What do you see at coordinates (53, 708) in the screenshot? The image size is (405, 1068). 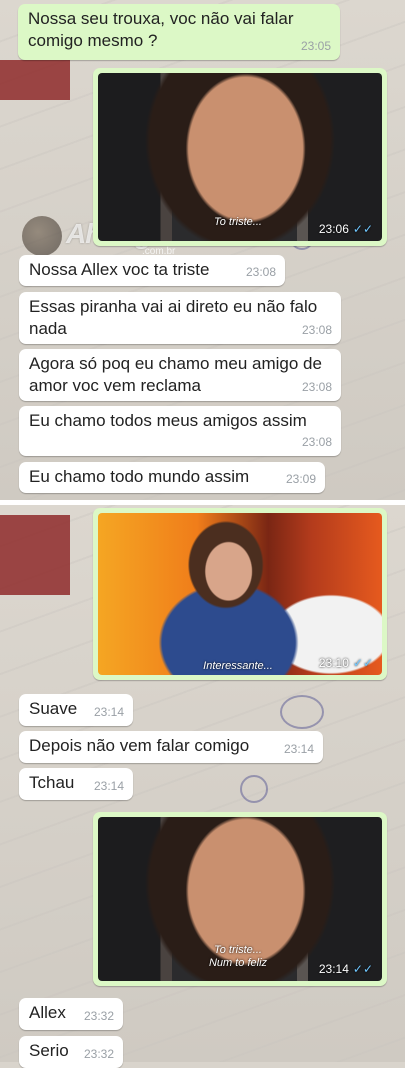 I see `message-text: Suave` at bounding box center [53, 708].